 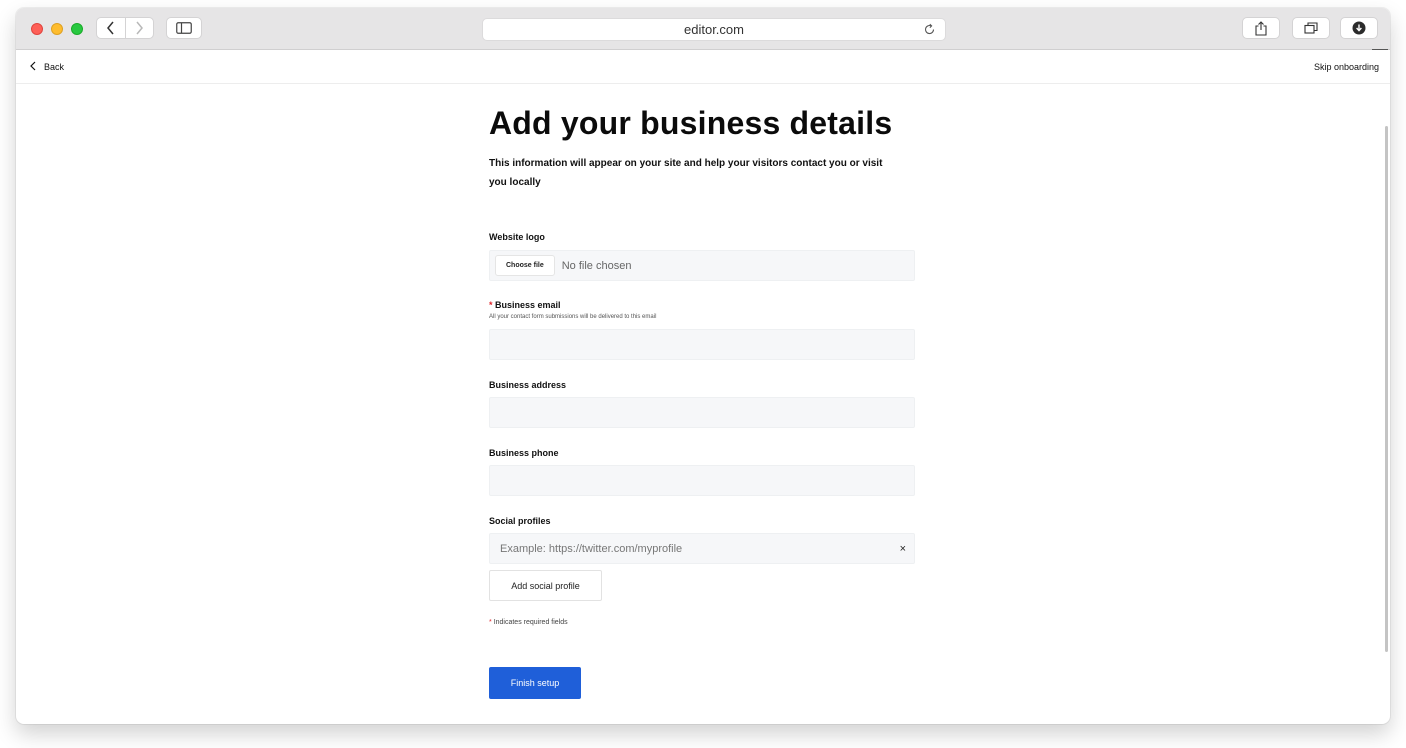 What do you see at coordinates (702, 412) in the screenshot?
I see `business-address-input` at bounding box center [702, 412].